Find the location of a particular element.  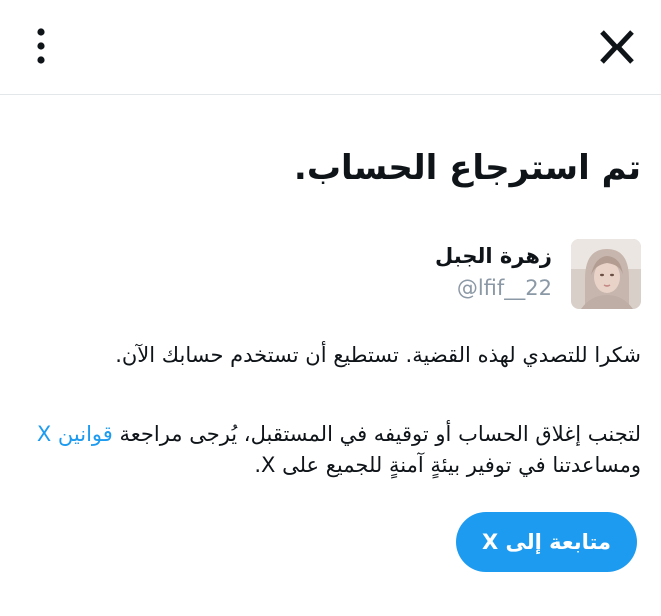

x-rules-link: قوانين X is located at coordinates (75, 434).